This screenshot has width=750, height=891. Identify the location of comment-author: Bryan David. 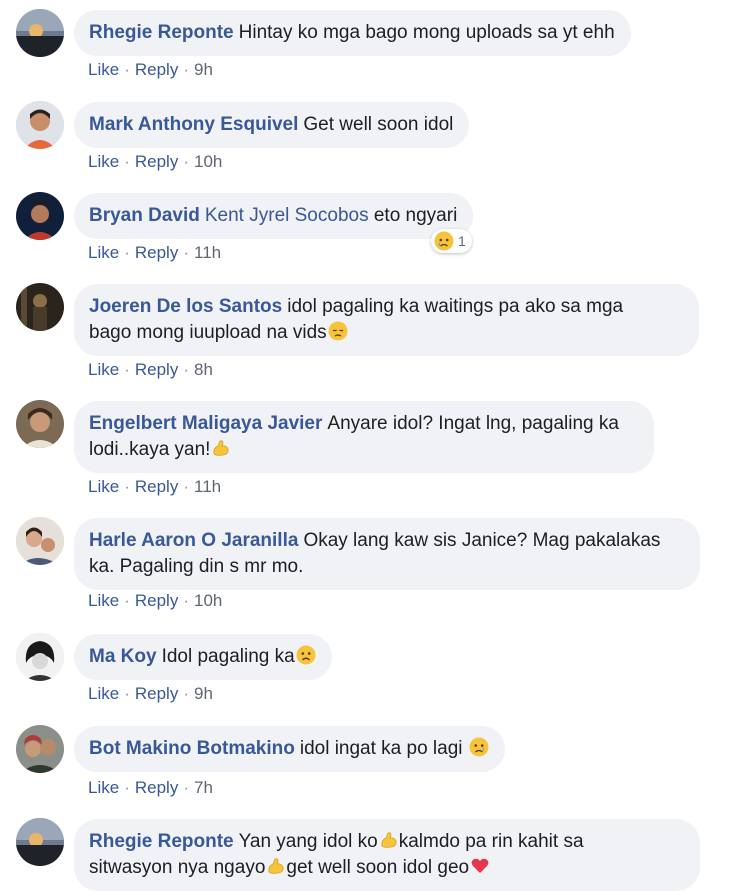
(144, 215).